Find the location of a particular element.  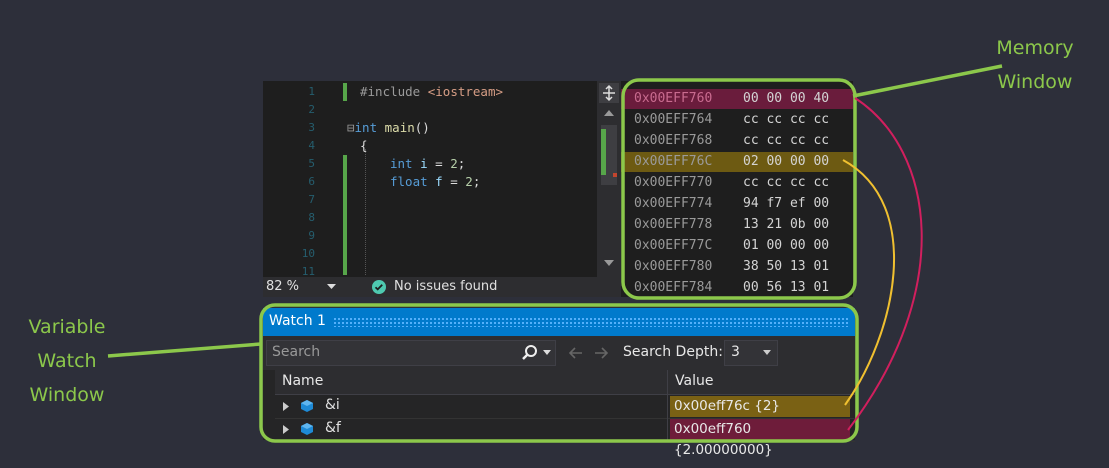

line-number: 8 is located at coordinates (311, 217).